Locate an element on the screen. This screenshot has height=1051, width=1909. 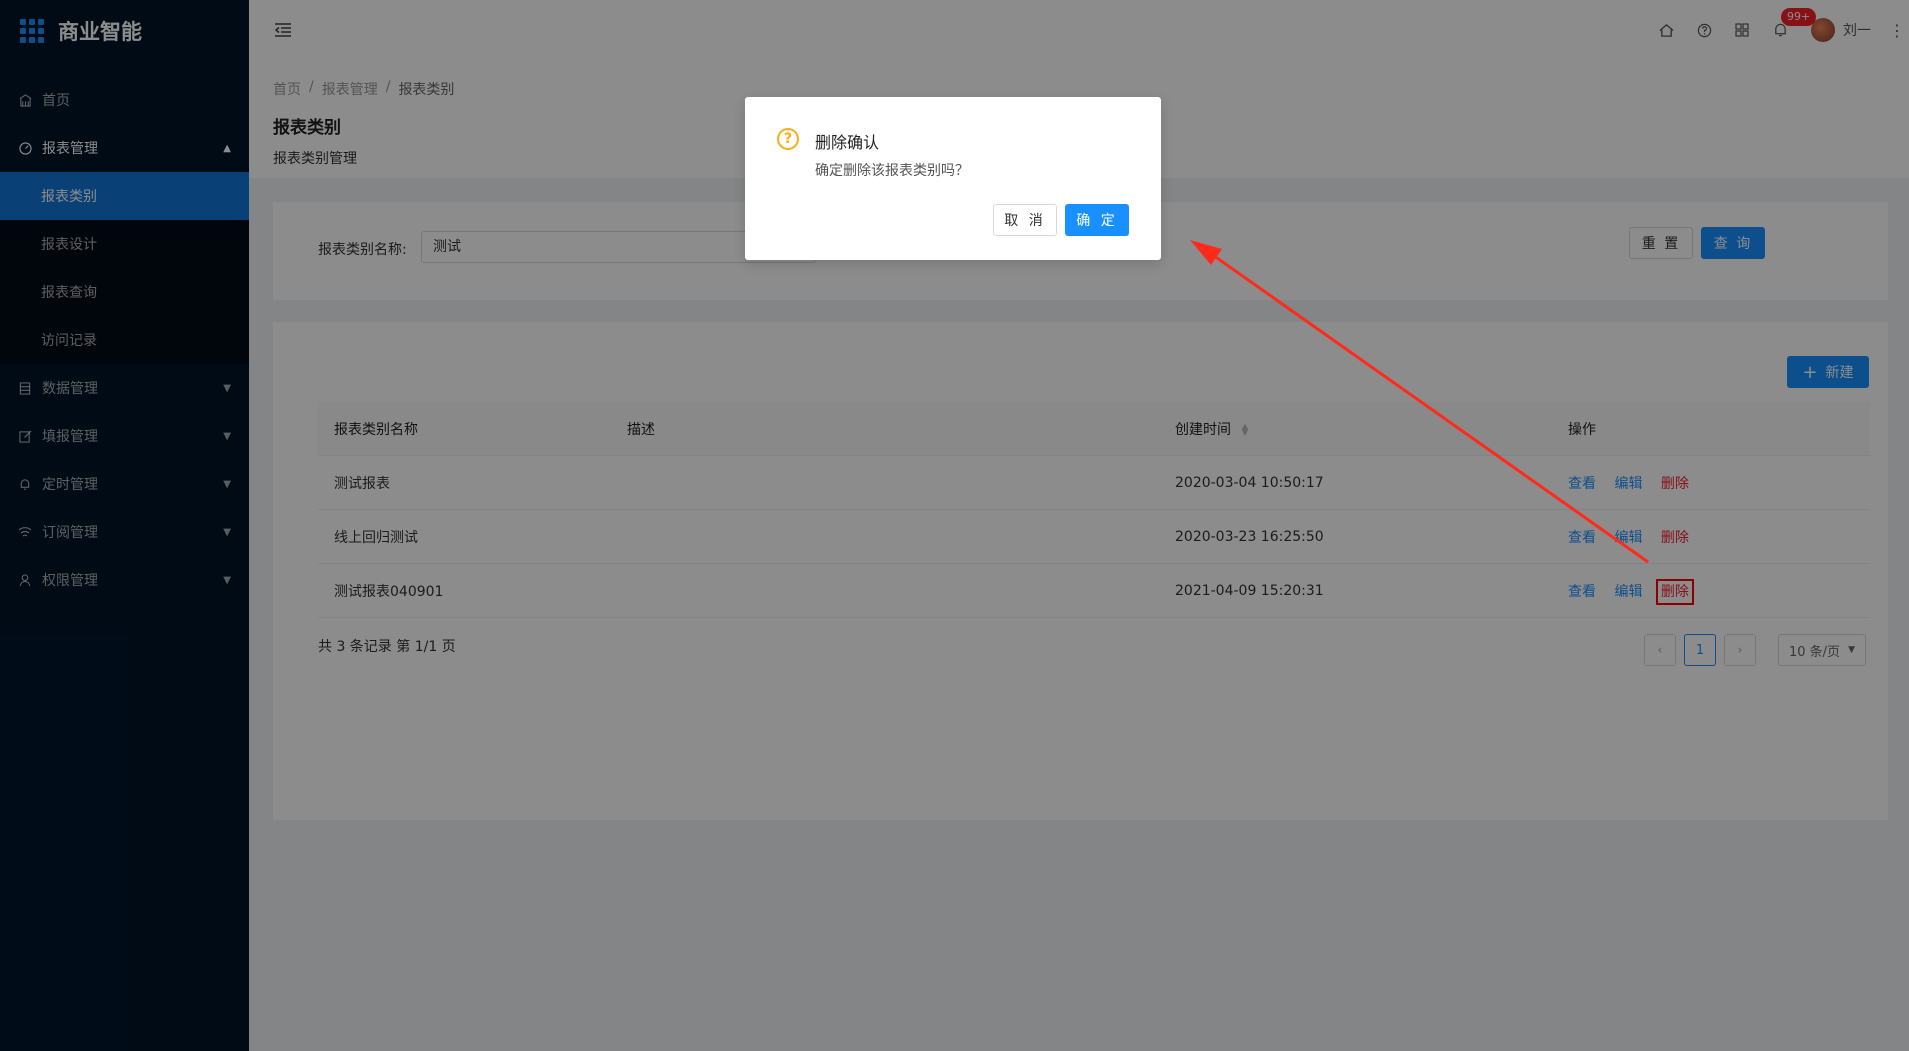
delete-confirm-modal: ? 删除确认 确定删除该报表类别吗？ 取 消 确 定 is located at coordinates (953, 178).